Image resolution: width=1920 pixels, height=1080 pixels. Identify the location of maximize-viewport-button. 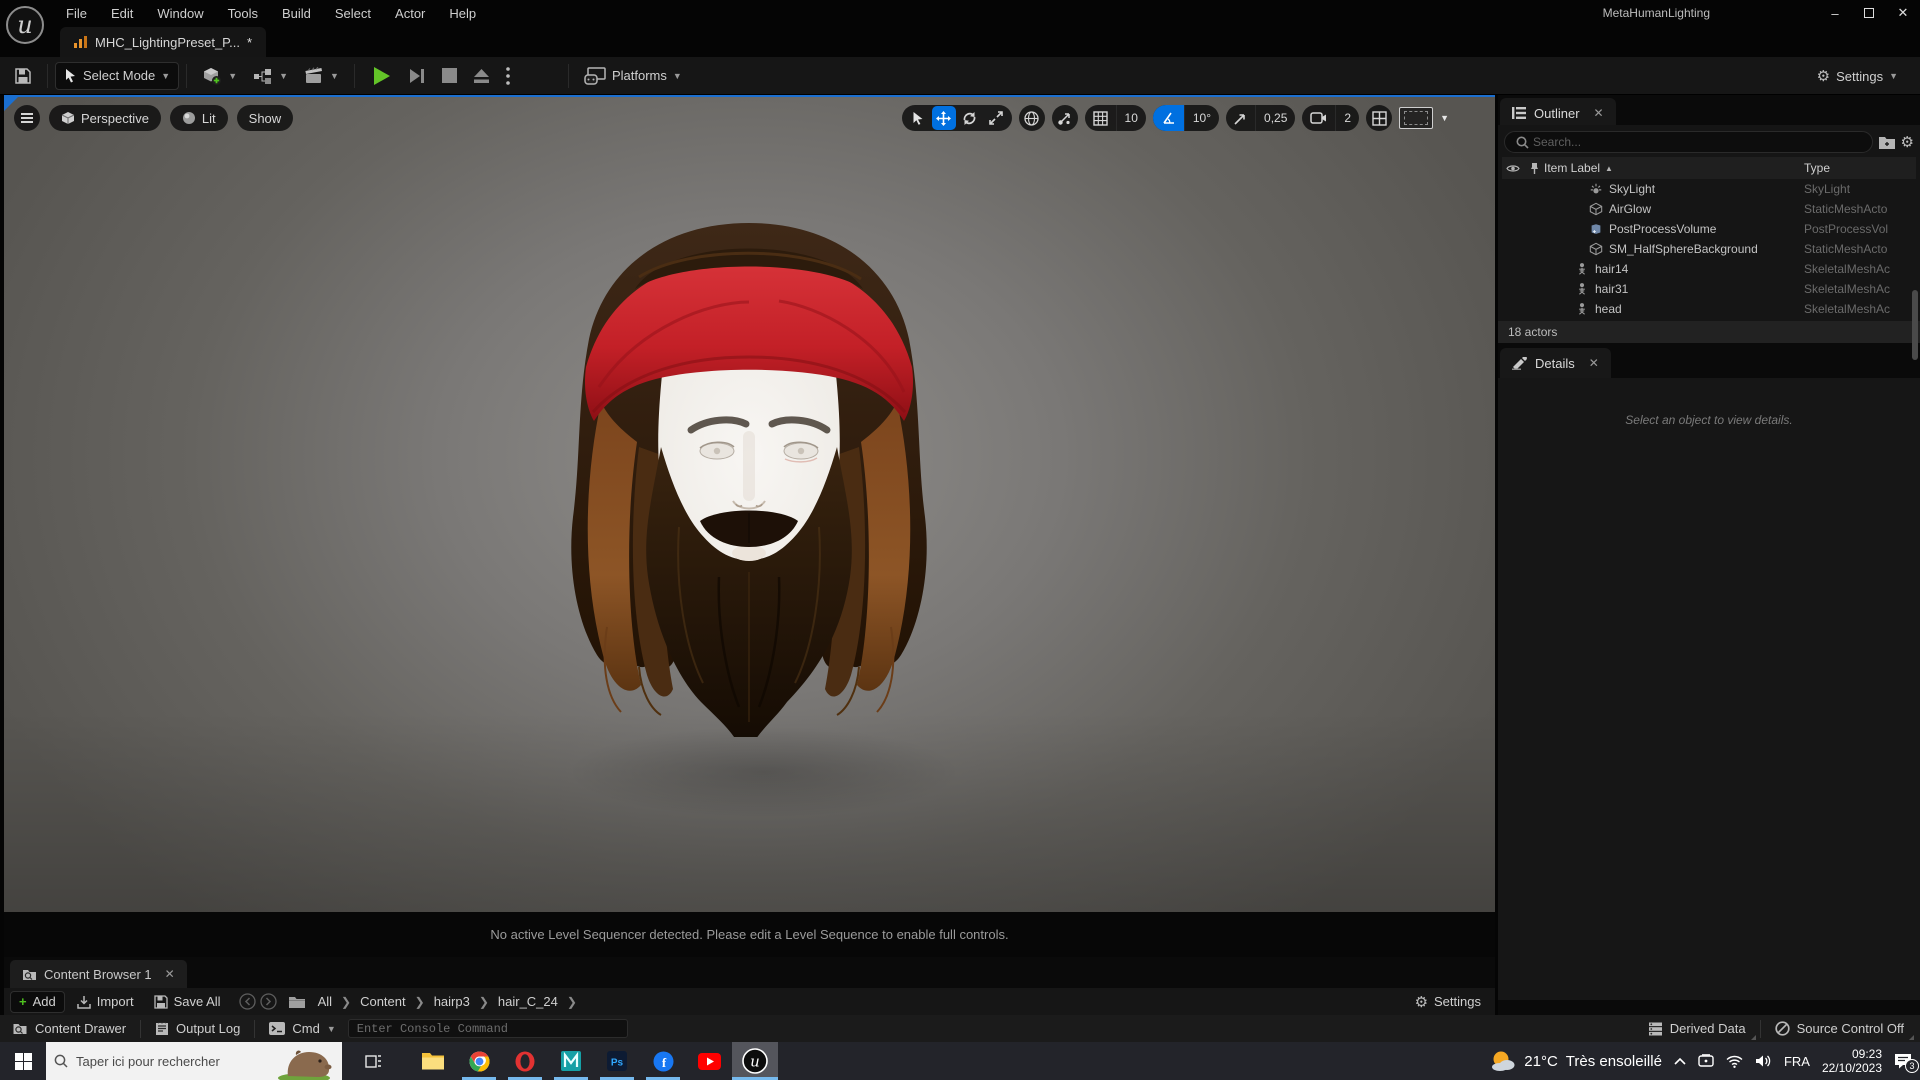
(1416, 118).